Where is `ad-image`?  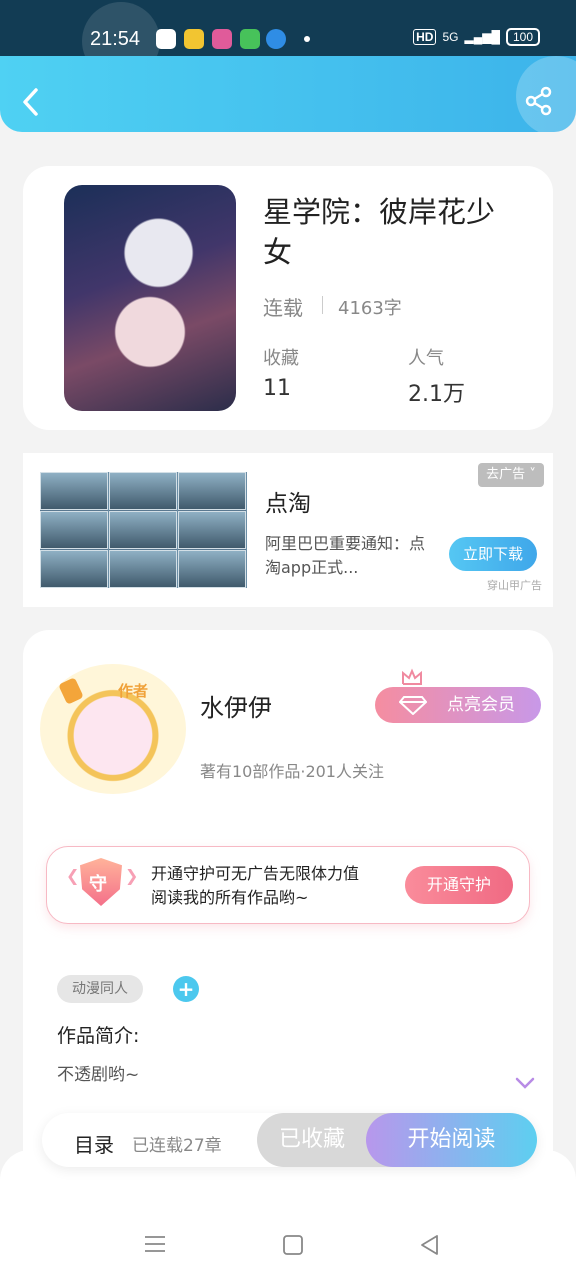
ad-image is located at coordinates (143, 530).